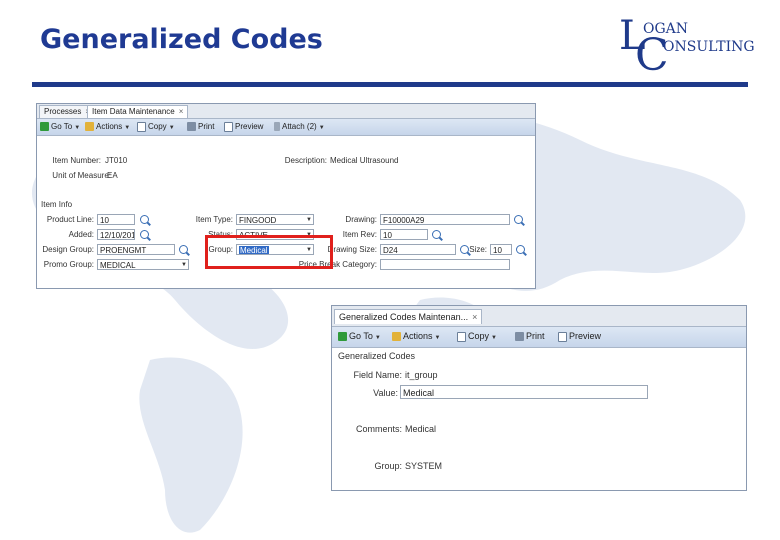 The width and height of the screenshot is (780, 540). Describe the element at coordinates (377, 375) in the screenshot. I see `field-name-label: Field Name:` at that location.